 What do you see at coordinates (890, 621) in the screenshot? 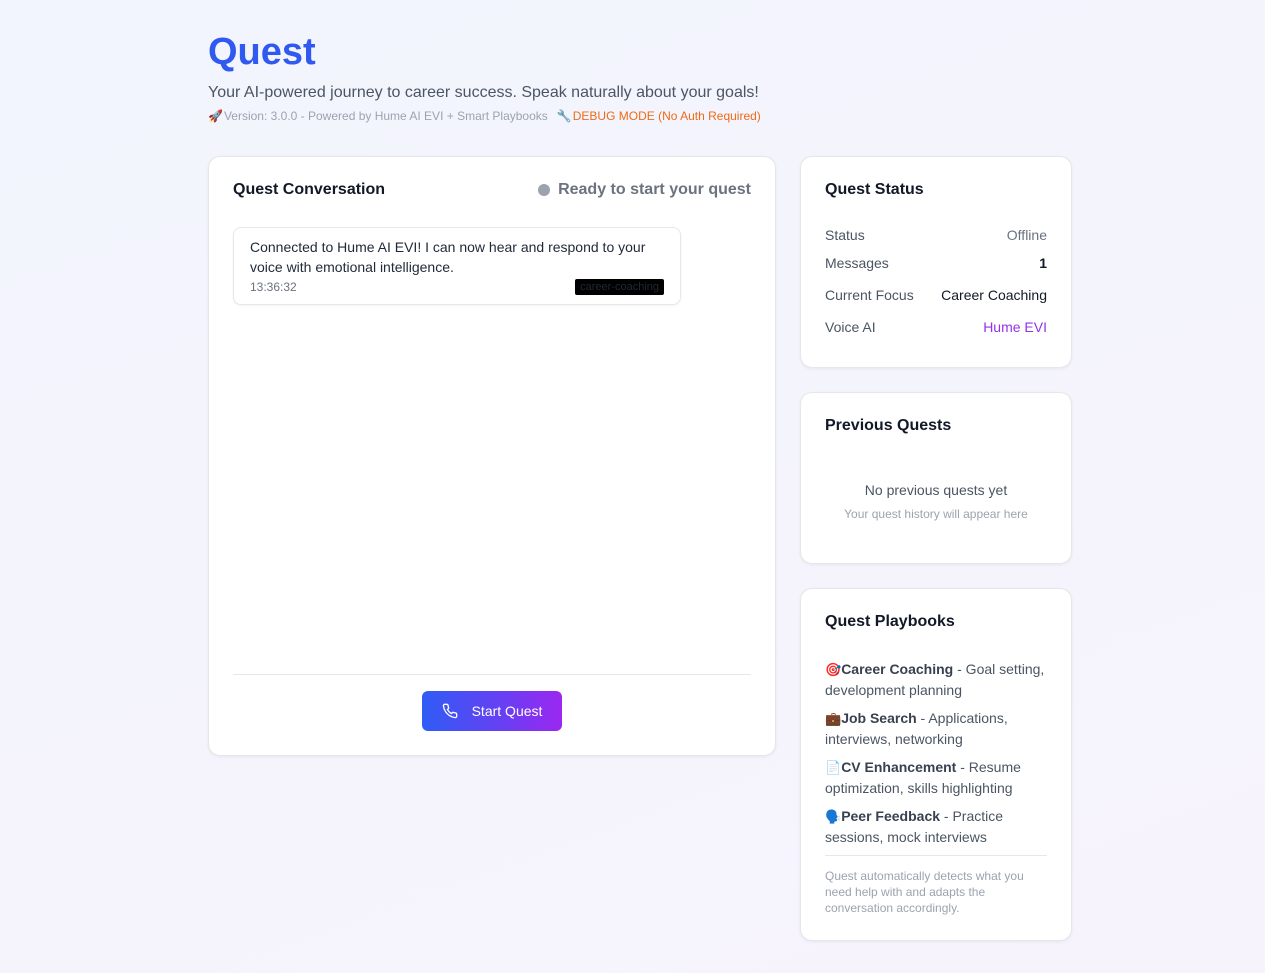
I see `quest-playbooks-title: Quest Playbooks` at bounding box center [890, 621].